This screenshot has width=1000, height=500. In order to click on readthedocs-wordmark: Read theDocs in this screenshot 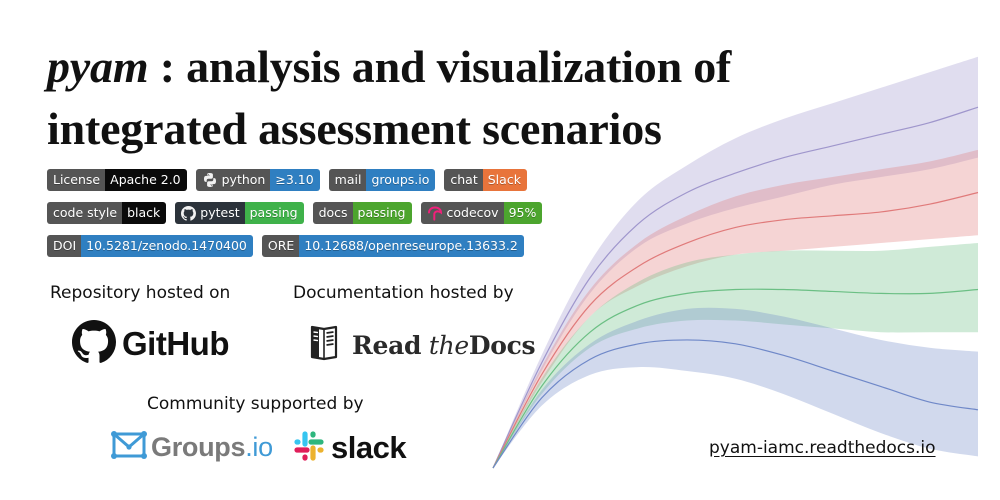, I will do `click(444, 345)`.